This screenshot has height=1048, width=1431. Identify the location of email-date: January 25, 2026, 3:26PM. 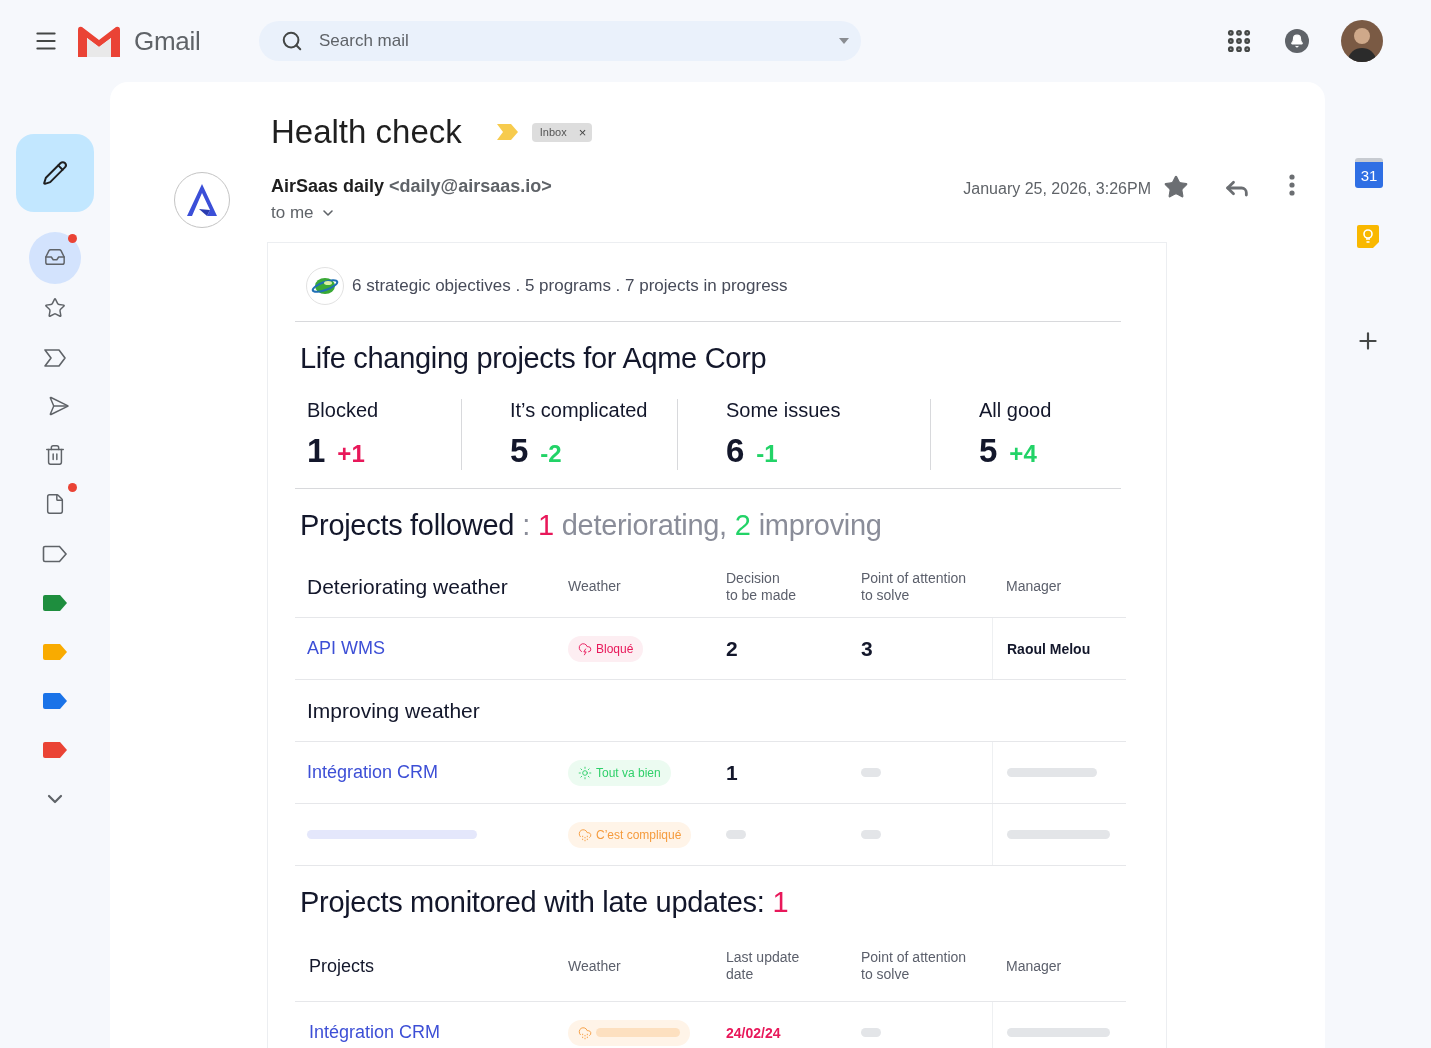
(1057, 189).